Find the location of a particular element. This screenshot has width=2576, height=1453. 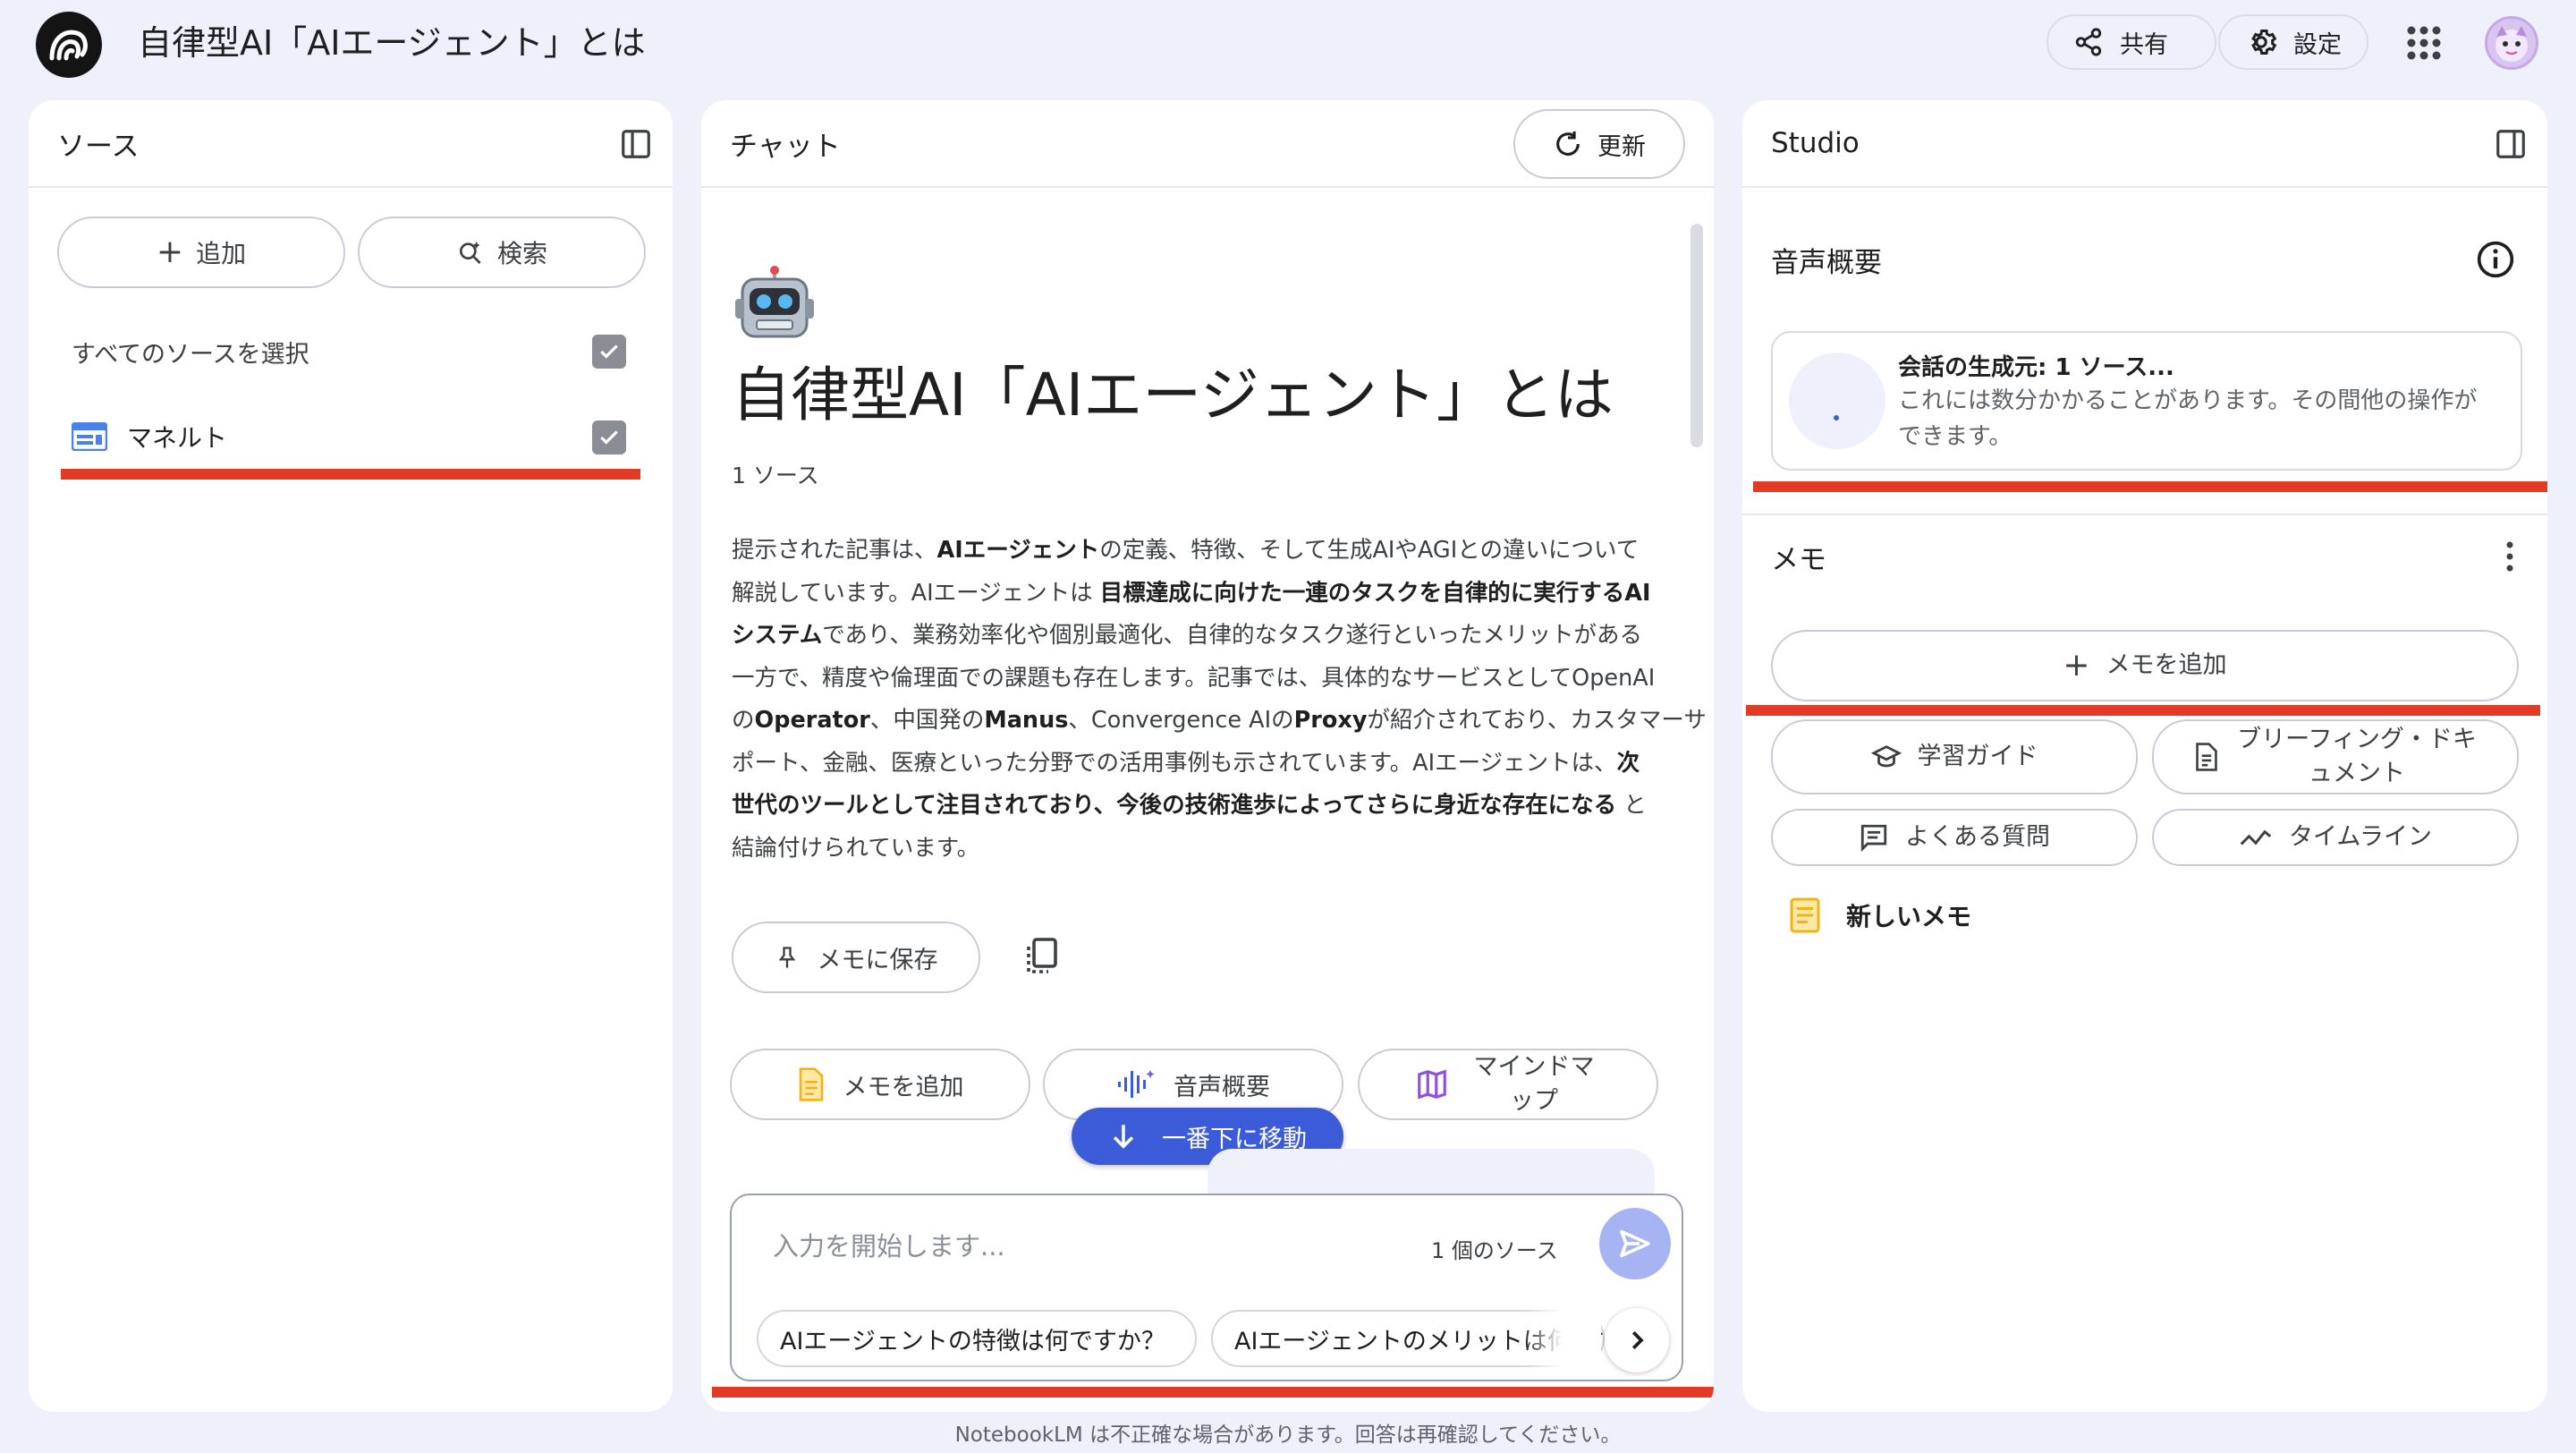

map-icon is located at coordinates (1432, 1084).